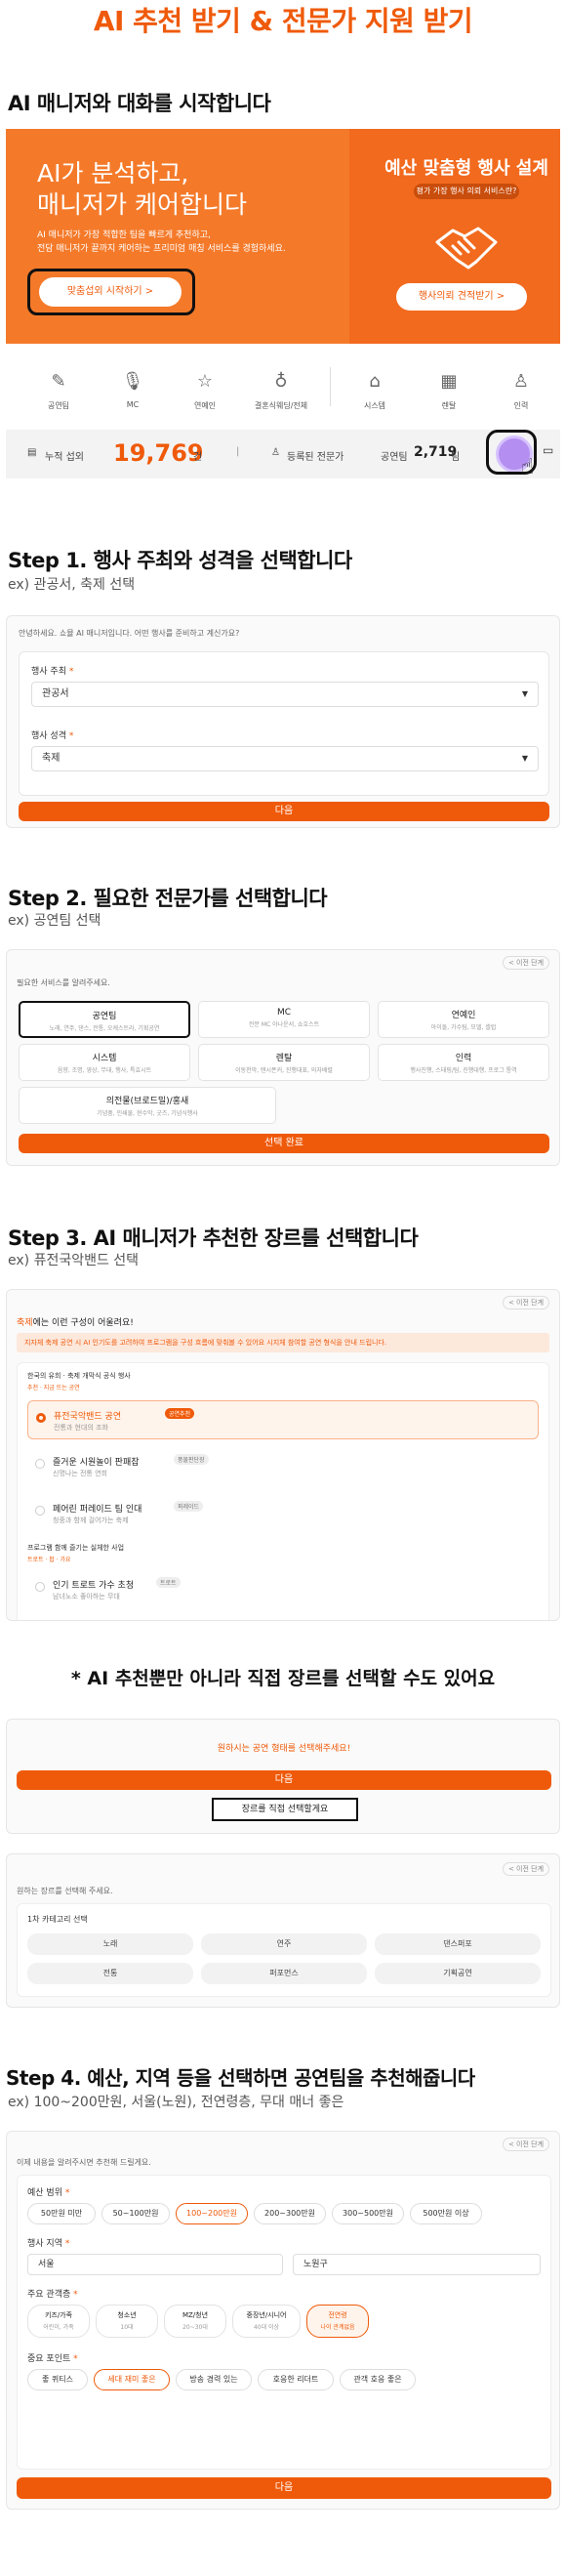 The image size is (566, 2576). What do you see at coordinates (284, 1062) in the screenshot?
I see `service-rental: 렌탈 이동천막, 탠시폰커, 진행대표, 의자배렬` at bounding box center [284, 1062].